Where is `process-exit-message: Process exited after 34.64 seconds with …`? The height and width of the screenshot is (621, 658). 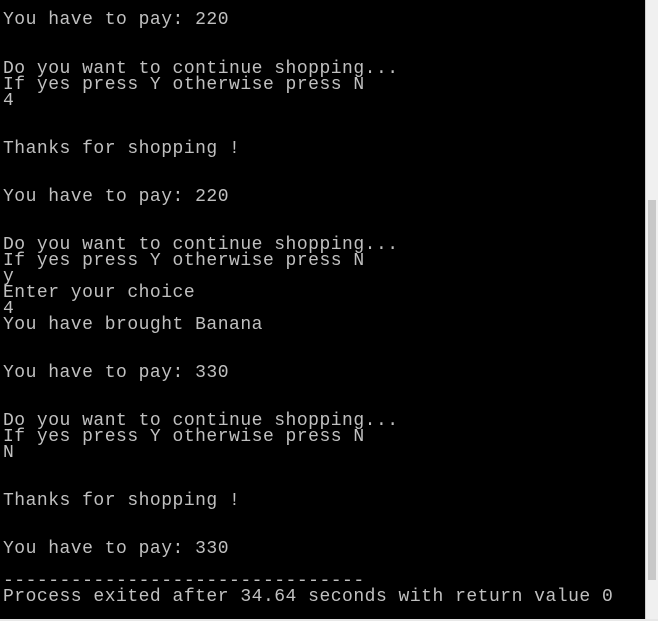
process-exit-message: Process exited after 34.64 seconds with … is located at coordinates (308, 597).